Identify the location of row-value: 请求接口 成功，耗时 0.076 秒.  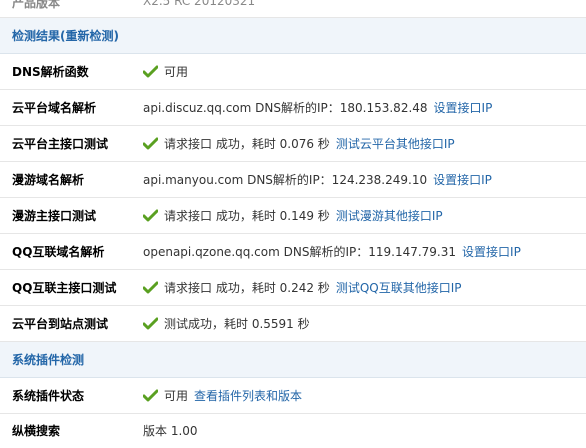
(247, 144).